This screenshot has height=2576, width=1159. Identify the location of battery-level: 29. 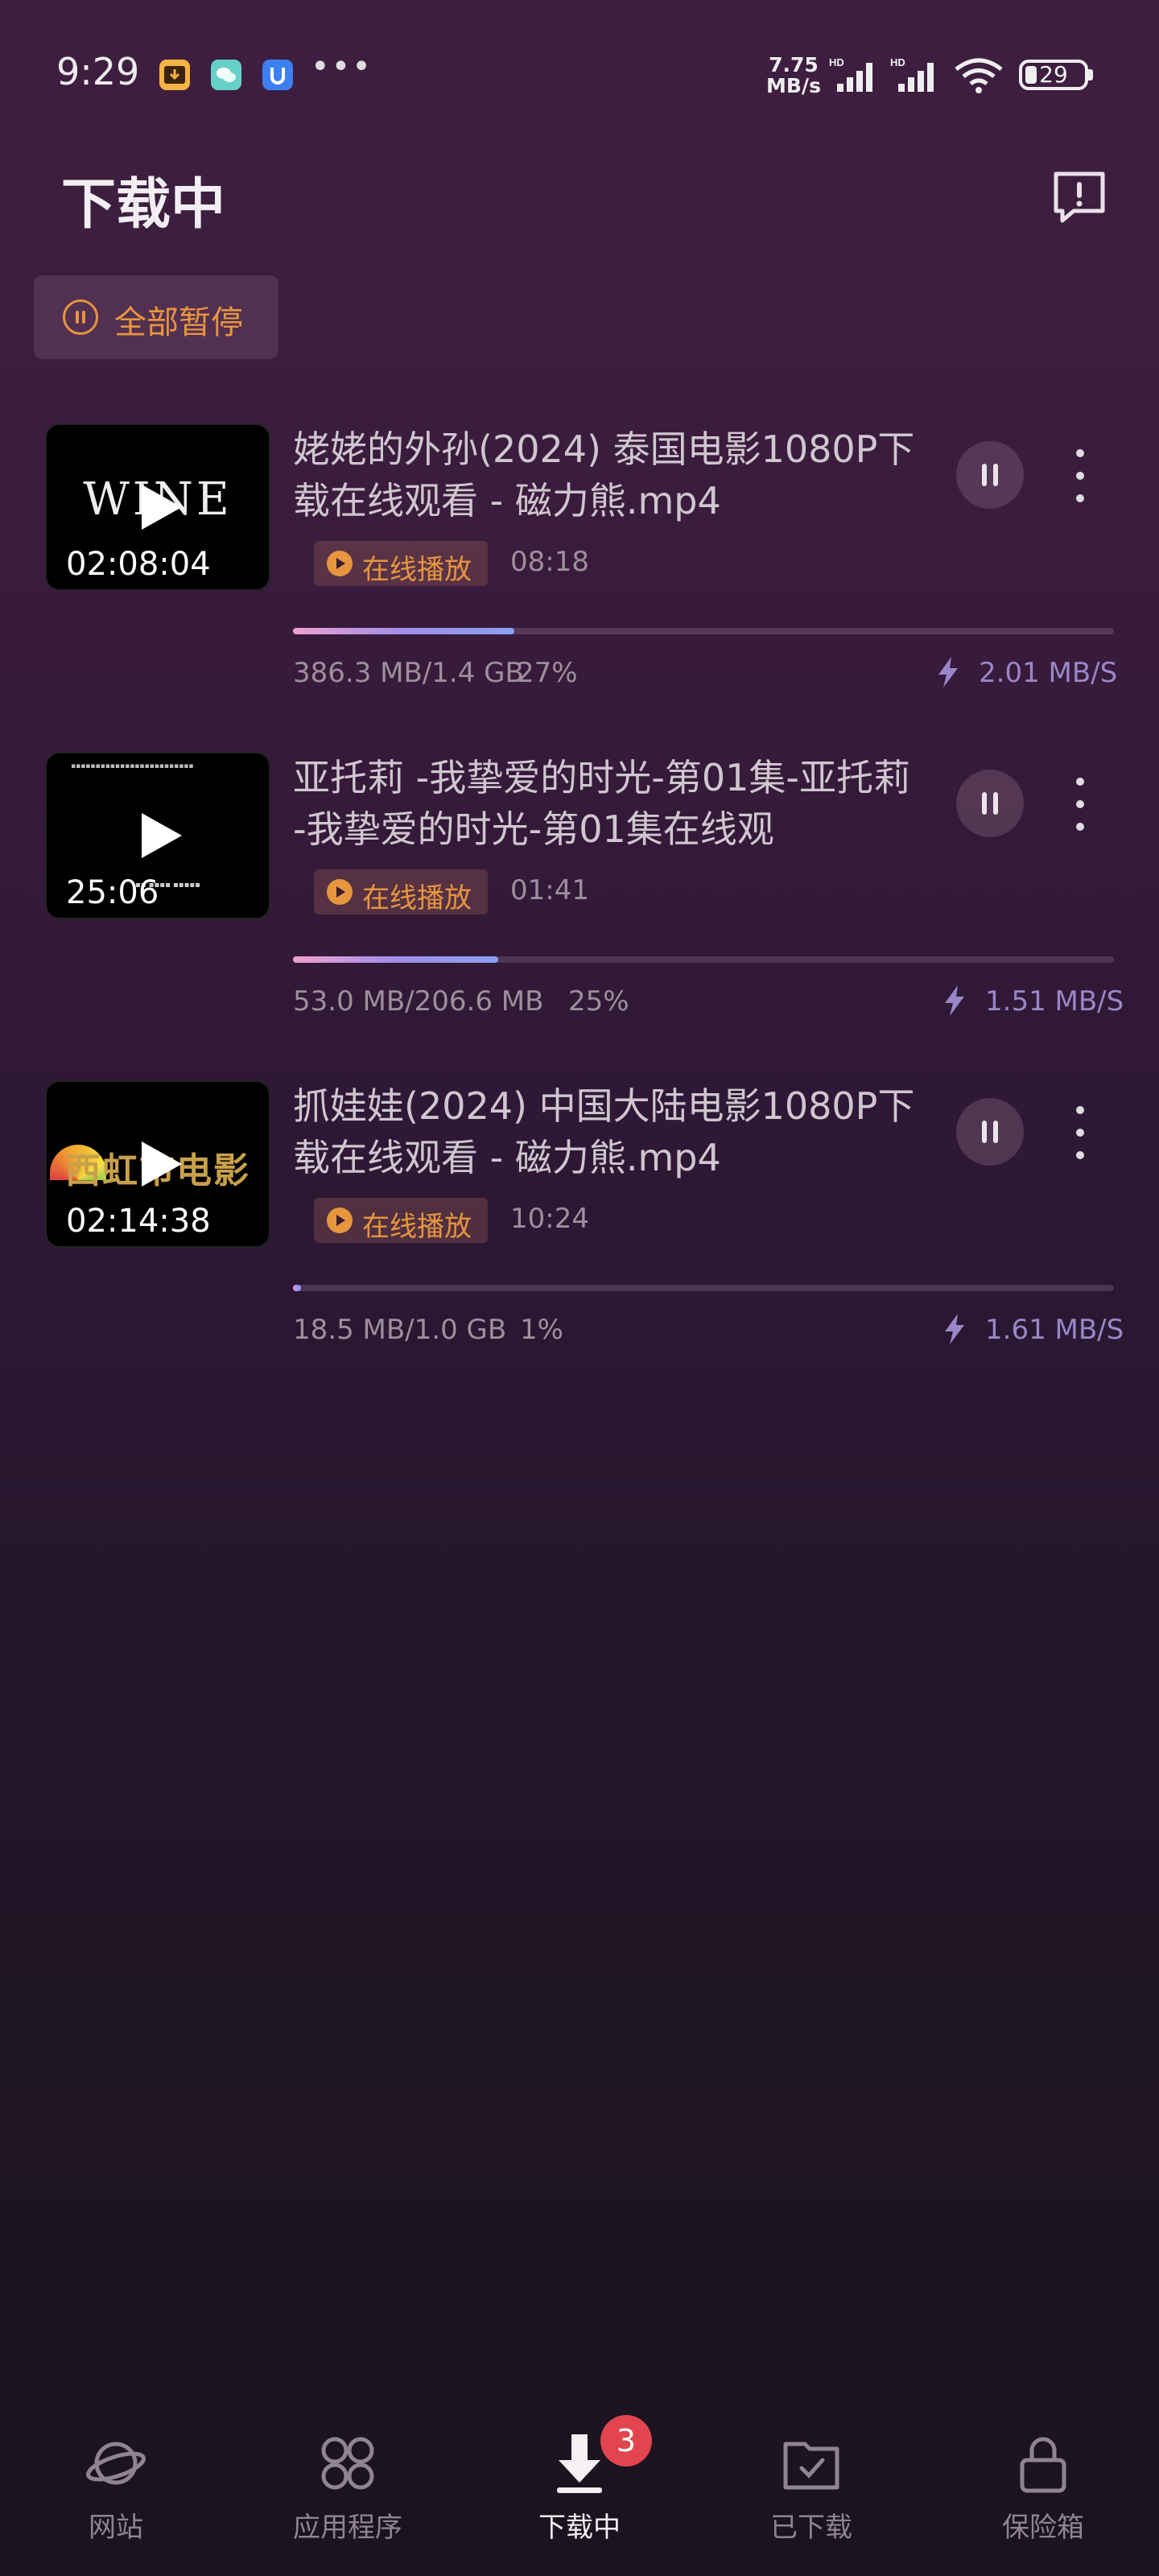
(1053, 74).